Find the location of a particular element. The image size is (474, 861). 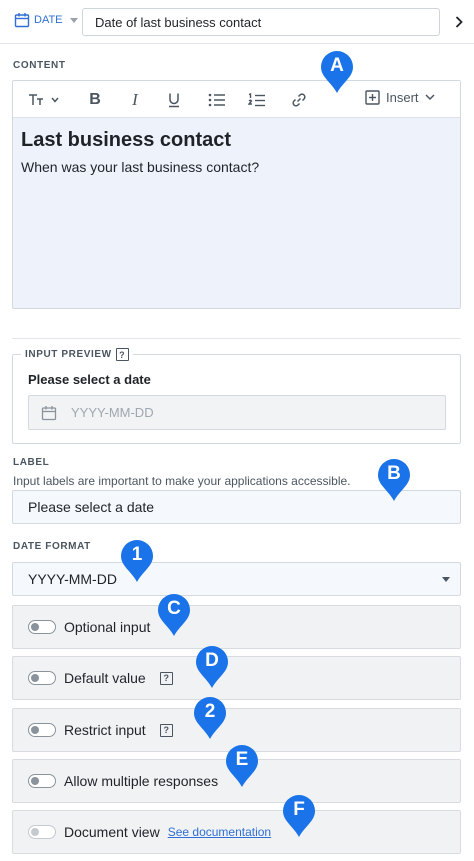

italic-icon: I is located at coordinates (135, 99).